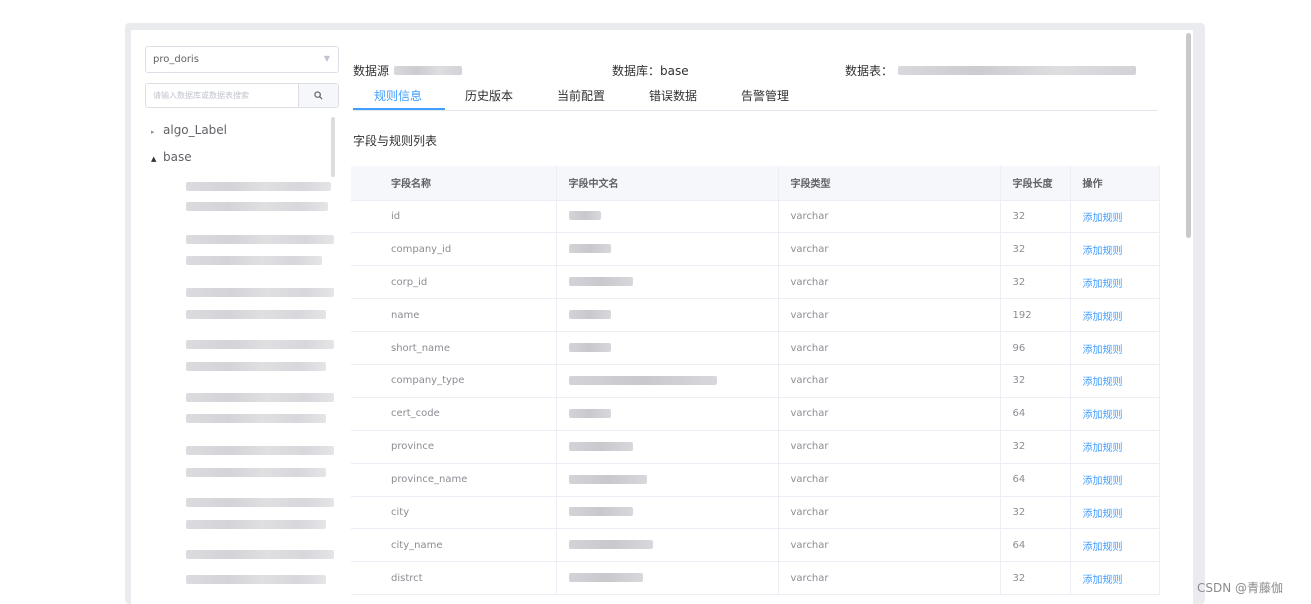  What do you see at coordinates (154, 159) in the screenshot?
I see `caret-down-icon: ▲` at bounding box center [154, 159].